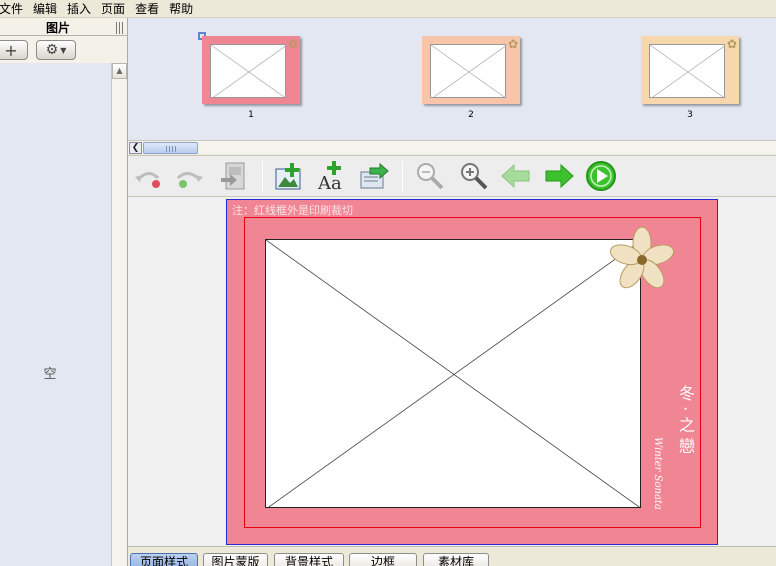 Image resolution: width=776 pixels, height=566 pixels. I want to click on zoom-out-icon, so click(430, 176).